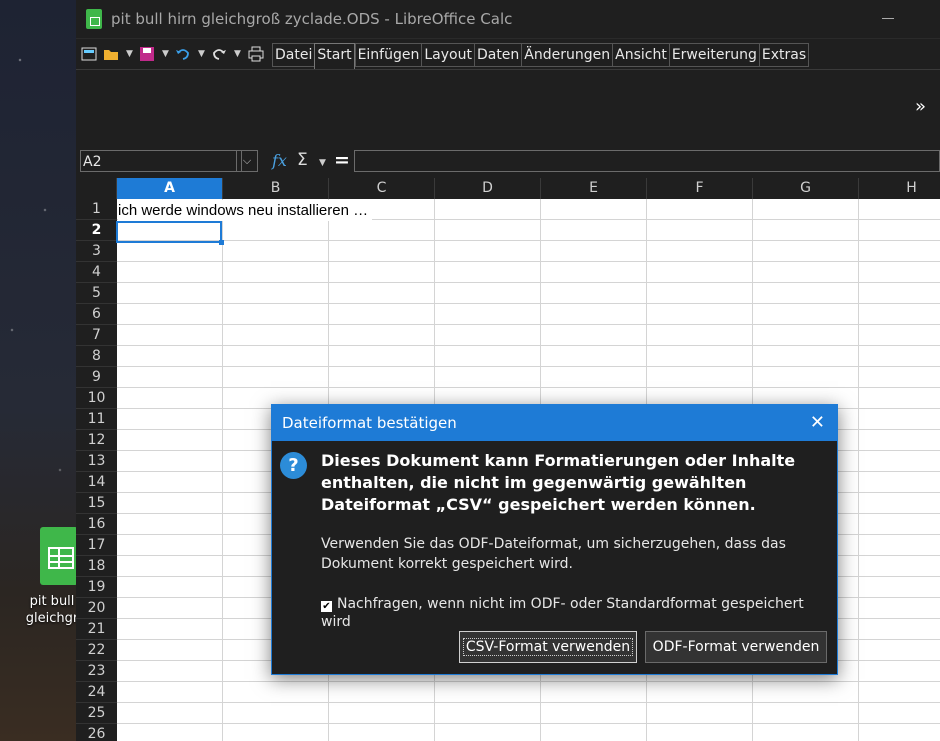 The image size is (940, 741). I want to click on ribbon-panel: », so click(508, 107).